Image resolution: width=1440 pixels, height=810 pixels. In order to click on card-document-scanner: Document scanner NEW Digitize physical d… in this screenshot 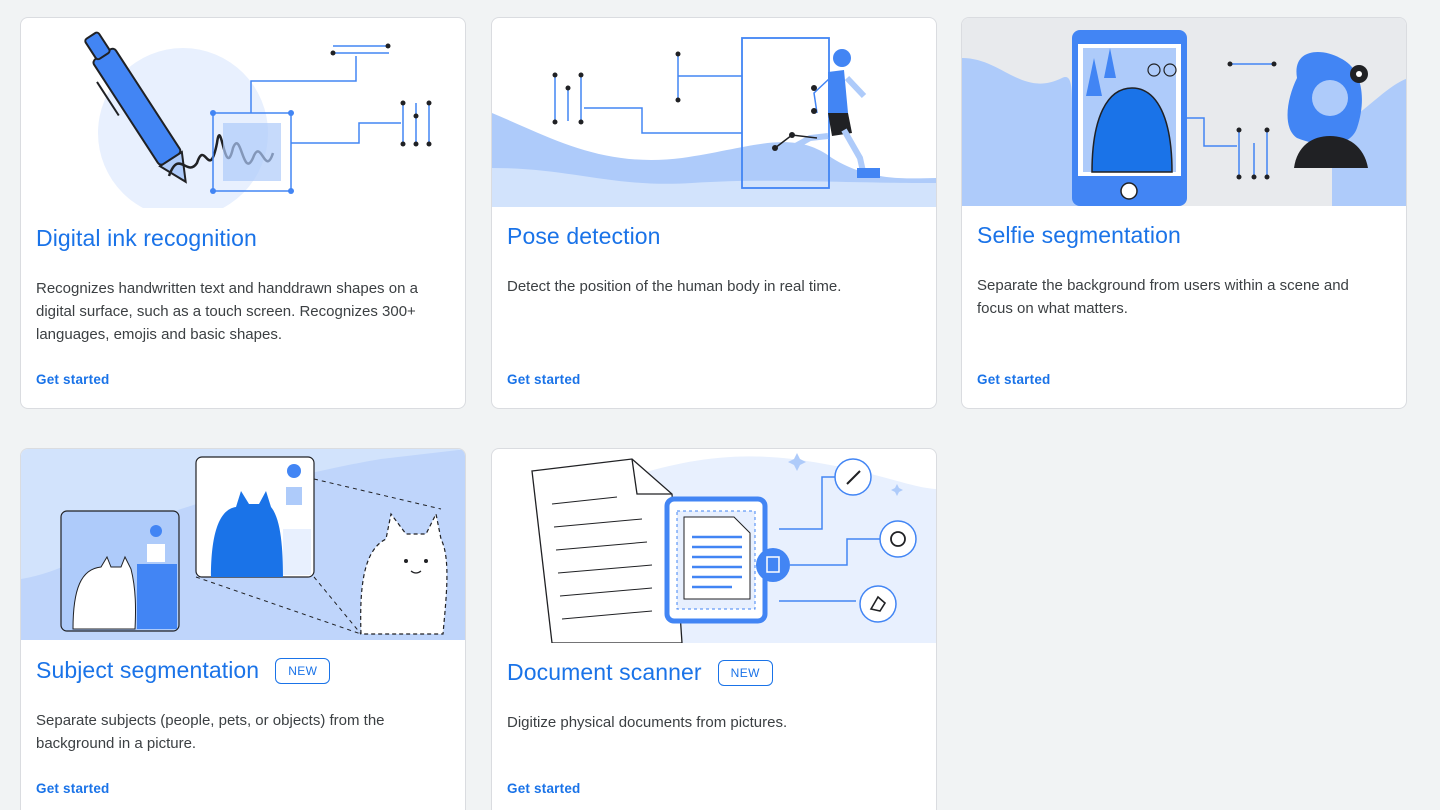, I will do `click(714, 629)`.